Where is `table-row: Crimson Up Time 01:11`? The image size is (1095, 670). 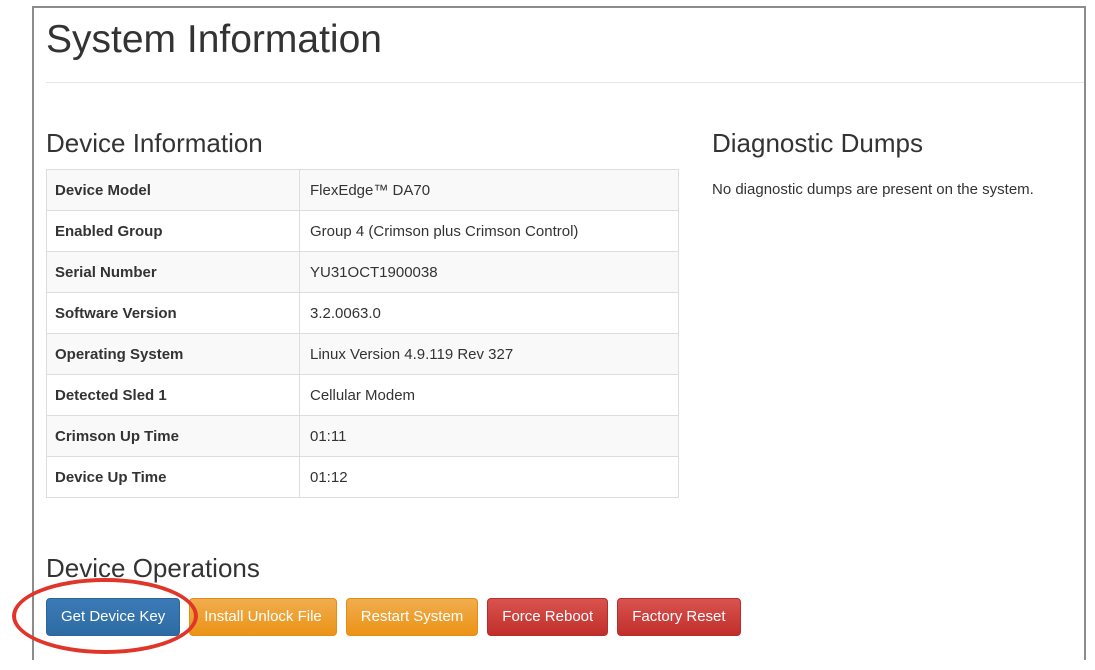
table-row: Crimson Up Time 01:11 is located at coordinates (362, 436).